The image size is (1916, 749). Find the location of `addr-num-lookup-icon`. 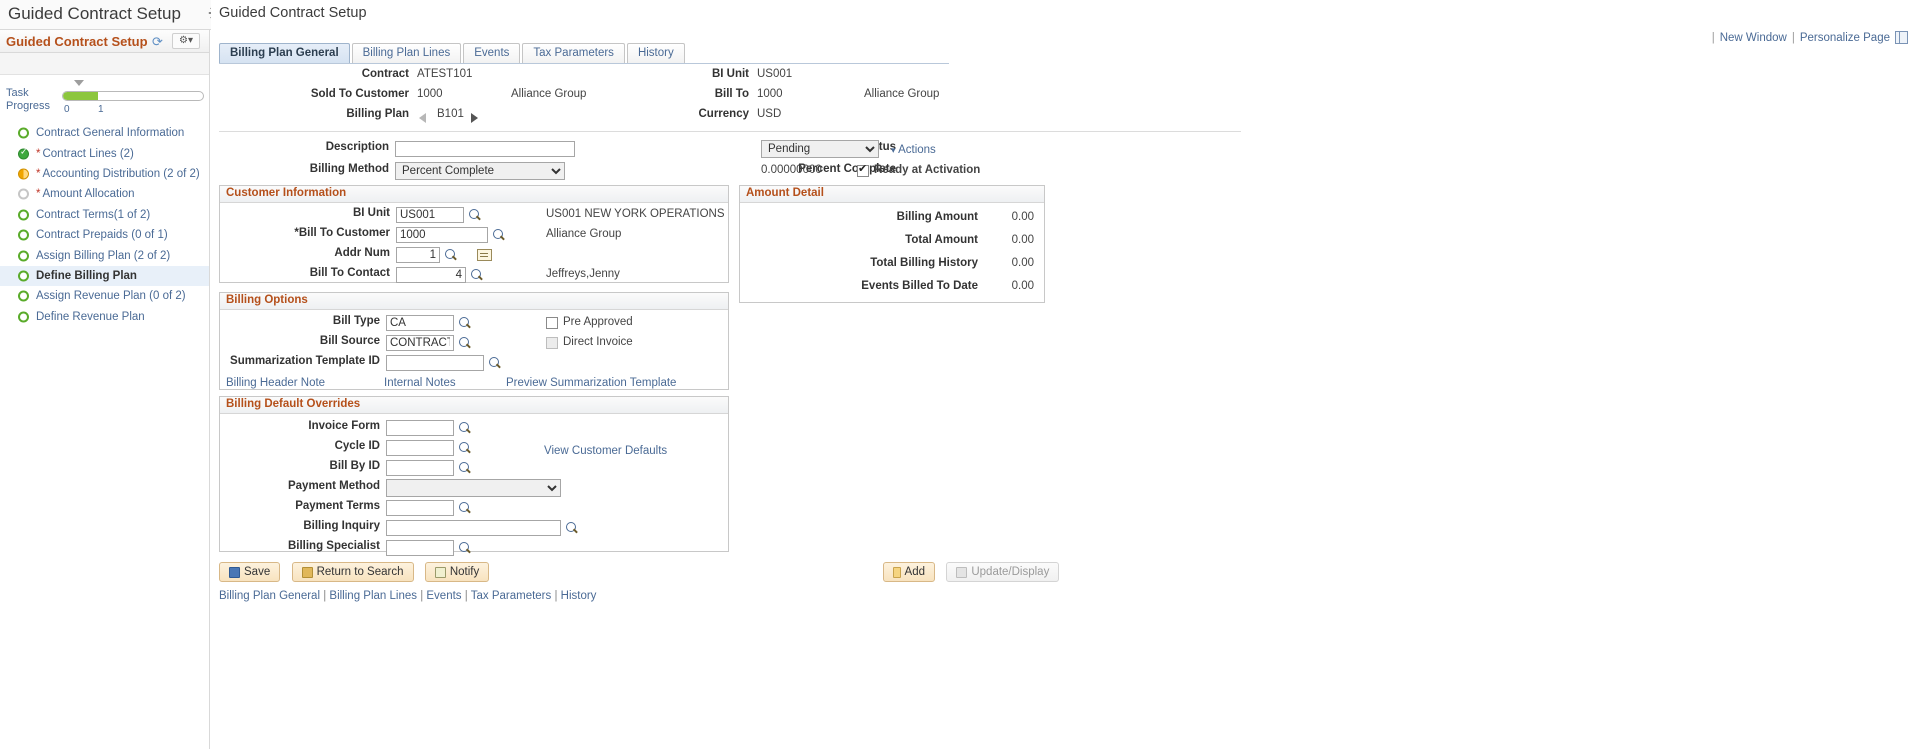

addr-num-lookup-icon is located at coordinates (451, 255).